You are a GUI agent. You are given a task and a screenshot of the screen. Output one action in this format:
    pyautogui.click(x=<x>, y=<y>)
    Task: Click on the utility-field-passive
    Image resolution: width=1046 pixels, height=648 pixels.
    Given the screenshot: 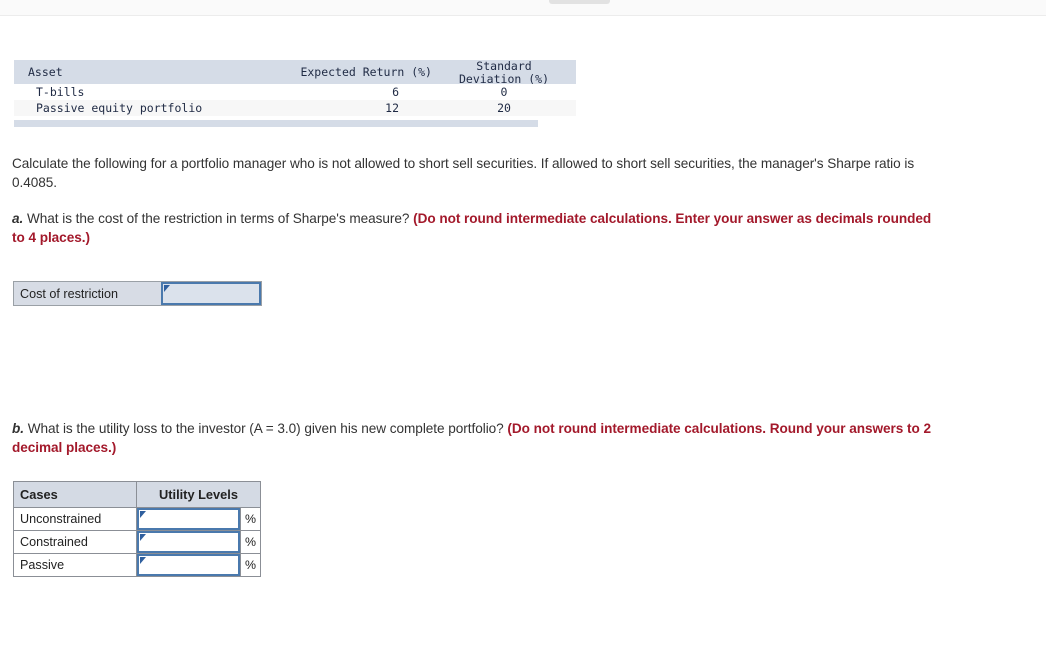 What is the action you would take?
    pyautogui.click(x=188, y=565)
    